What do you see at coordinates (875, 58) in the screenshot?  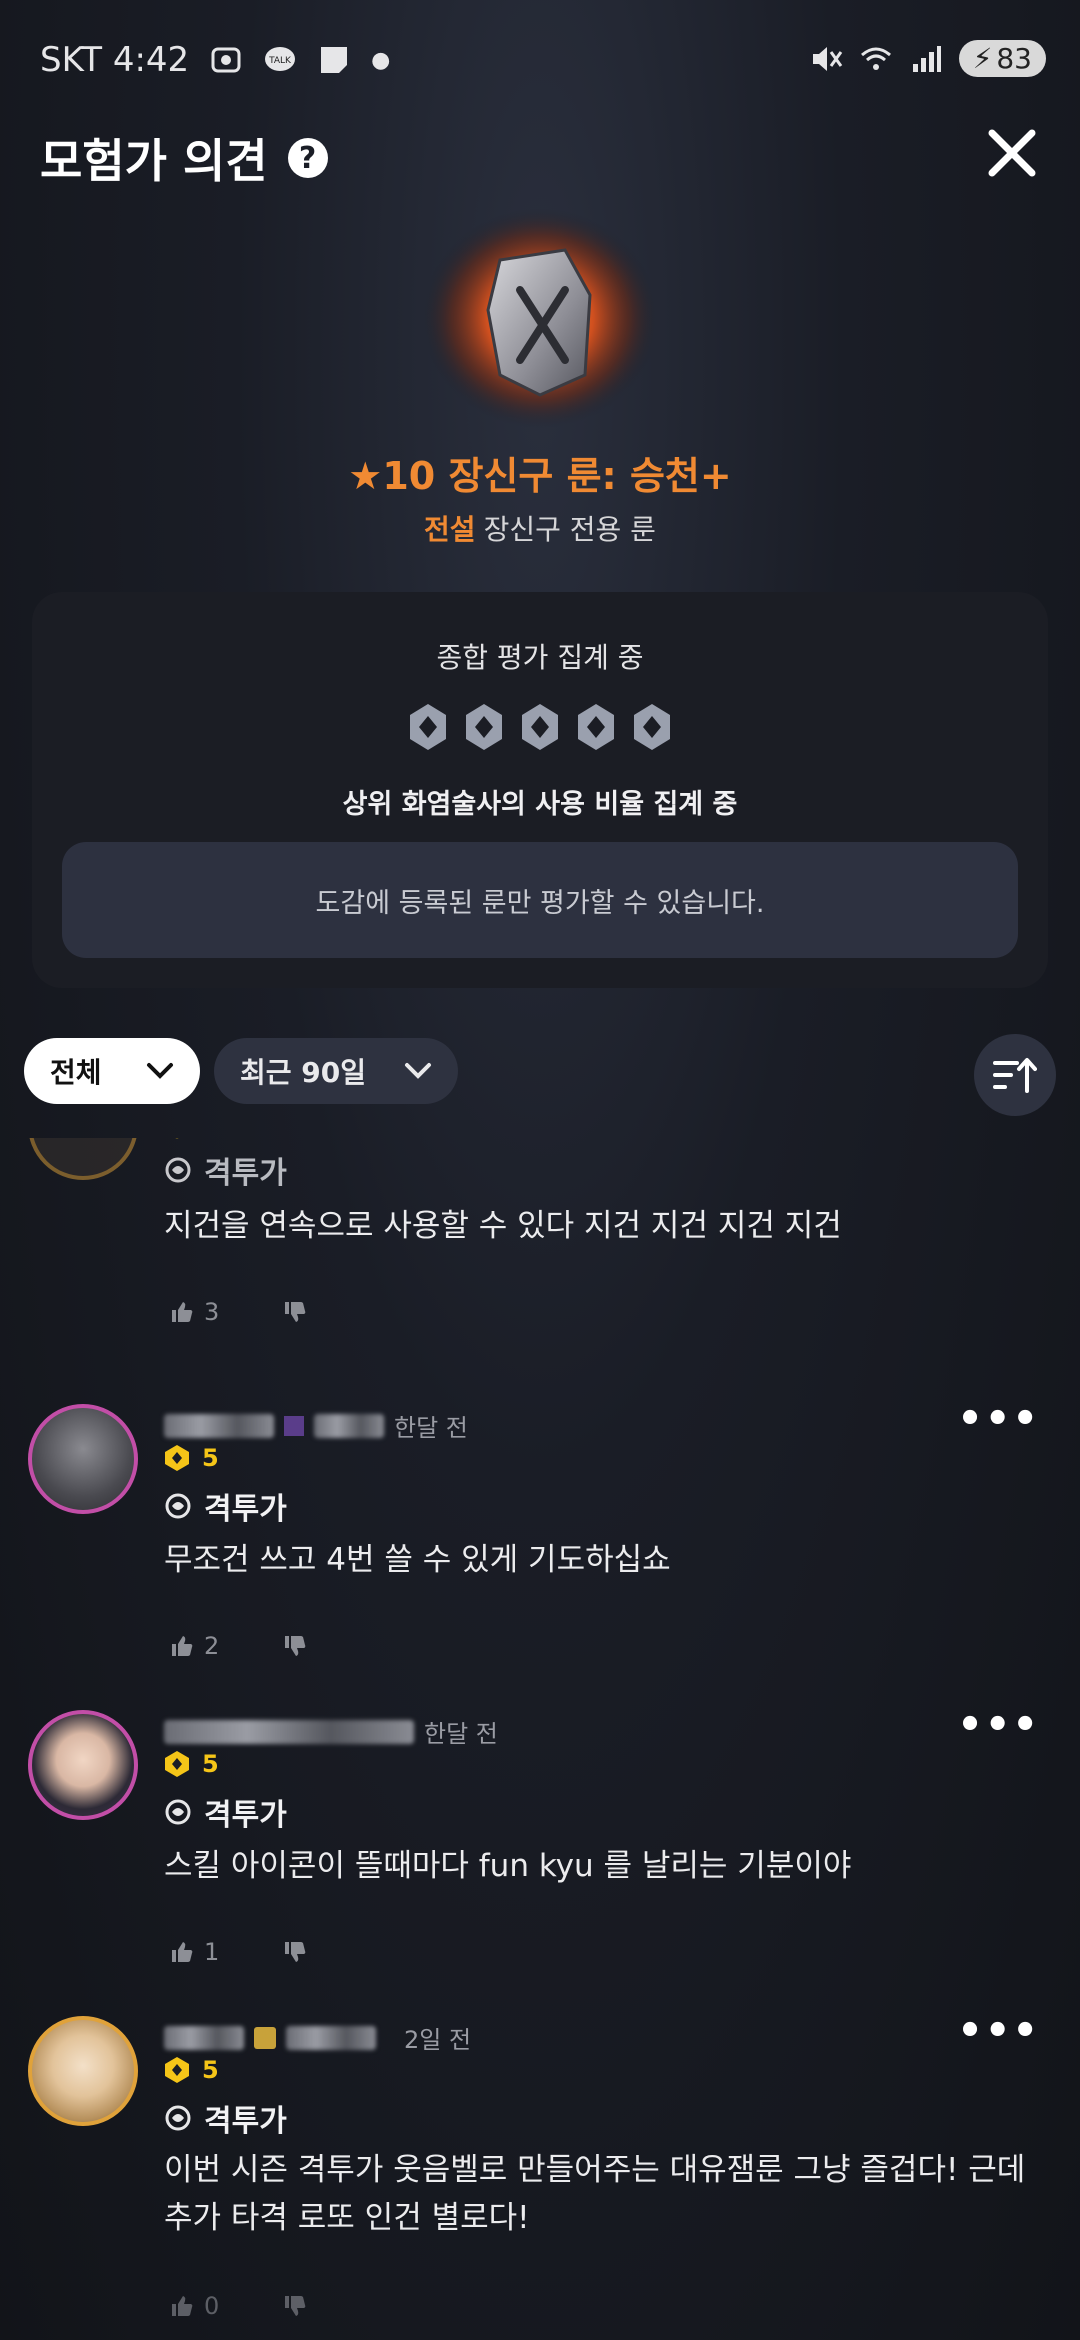 I see `wifi-icon` at bounding box center [875, 58].